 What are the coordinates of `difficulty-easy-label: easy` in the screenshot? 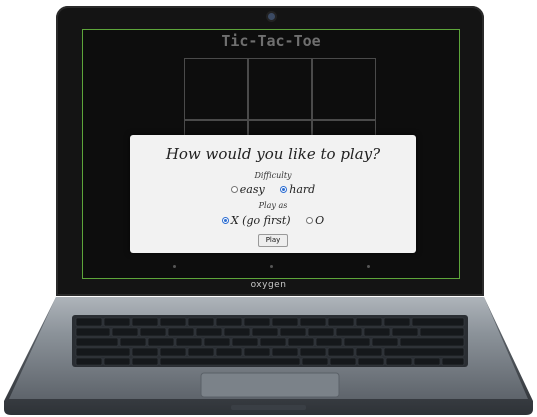 It's located at (252, 189).